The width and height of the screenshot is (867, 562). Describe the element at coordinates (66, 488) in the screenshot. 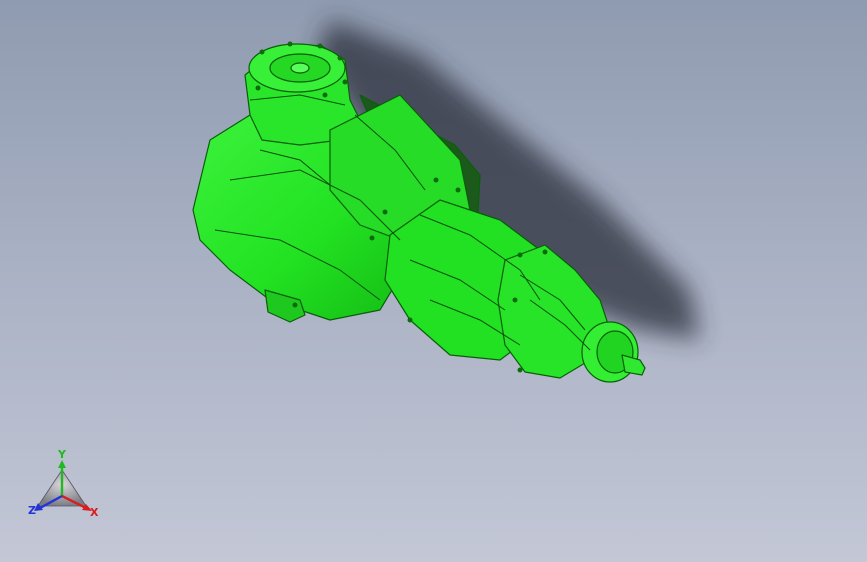

I see `orientation-triad: Y X Z` at that location.